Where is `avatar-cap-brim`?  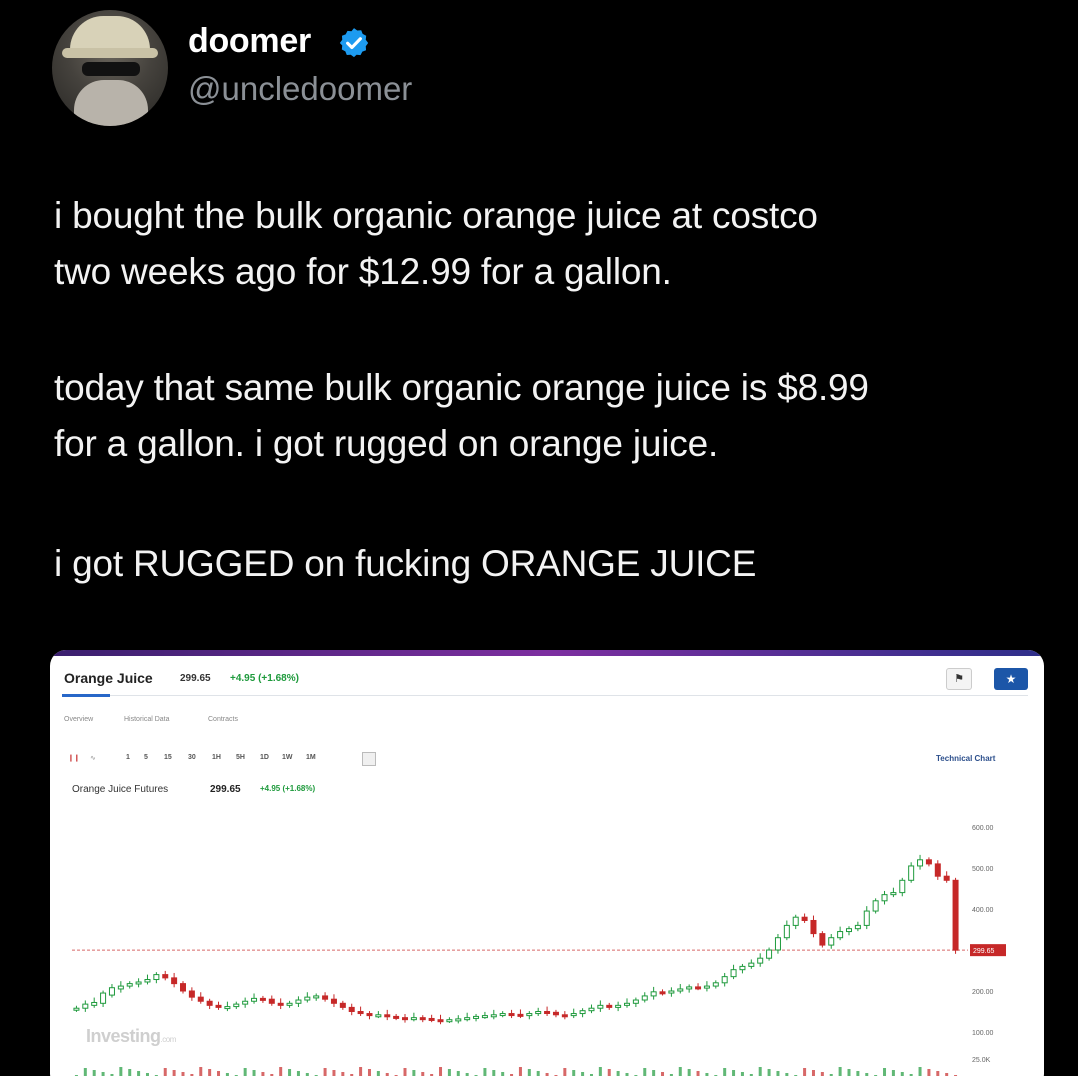
avatar-cap-brim is located at coordinates (110, 53).